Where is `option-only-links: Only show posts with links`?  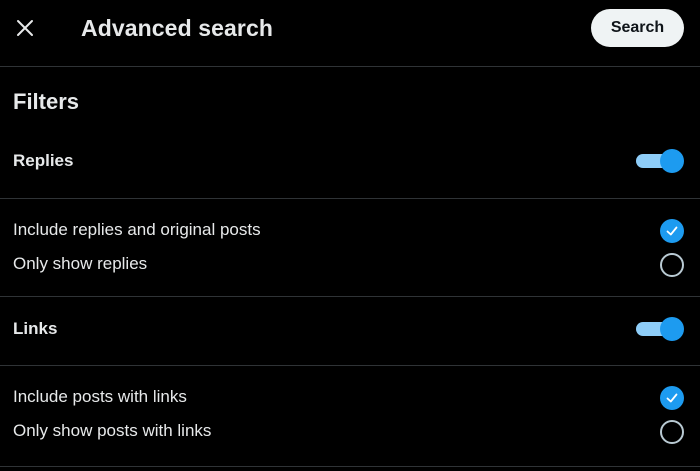 option-only-links: Only show posts with links is located at coordinates (350, 432).